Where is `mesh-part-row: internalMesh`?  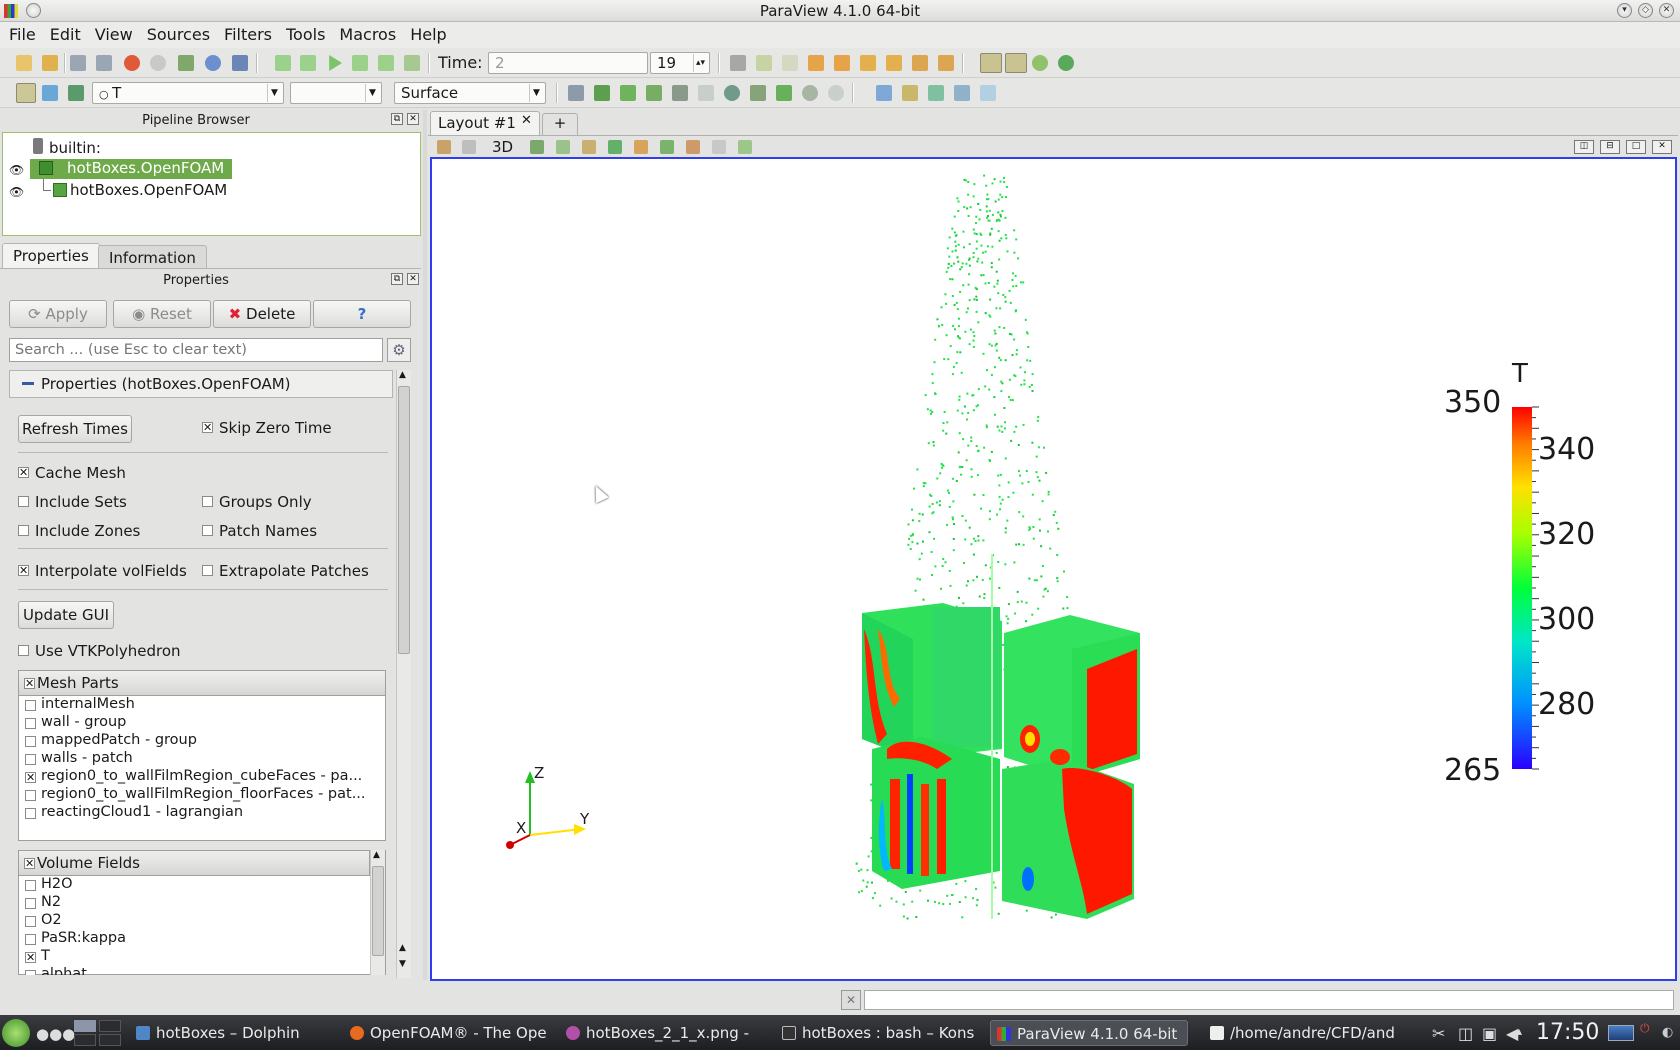
mesh-part-row: internalMesh is located at coordinates (88, 704).